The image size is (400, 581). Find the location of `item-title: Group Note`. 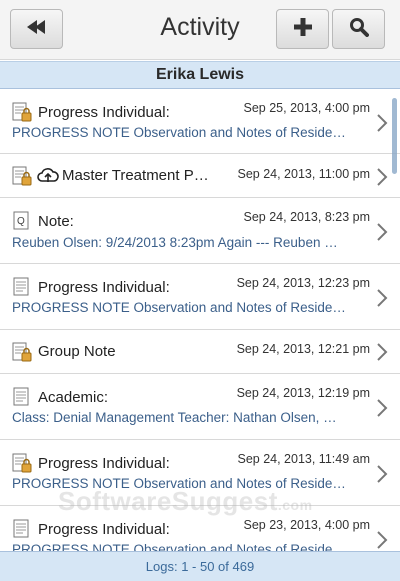

item-title: Group Note is located at coordinates (77, 351).